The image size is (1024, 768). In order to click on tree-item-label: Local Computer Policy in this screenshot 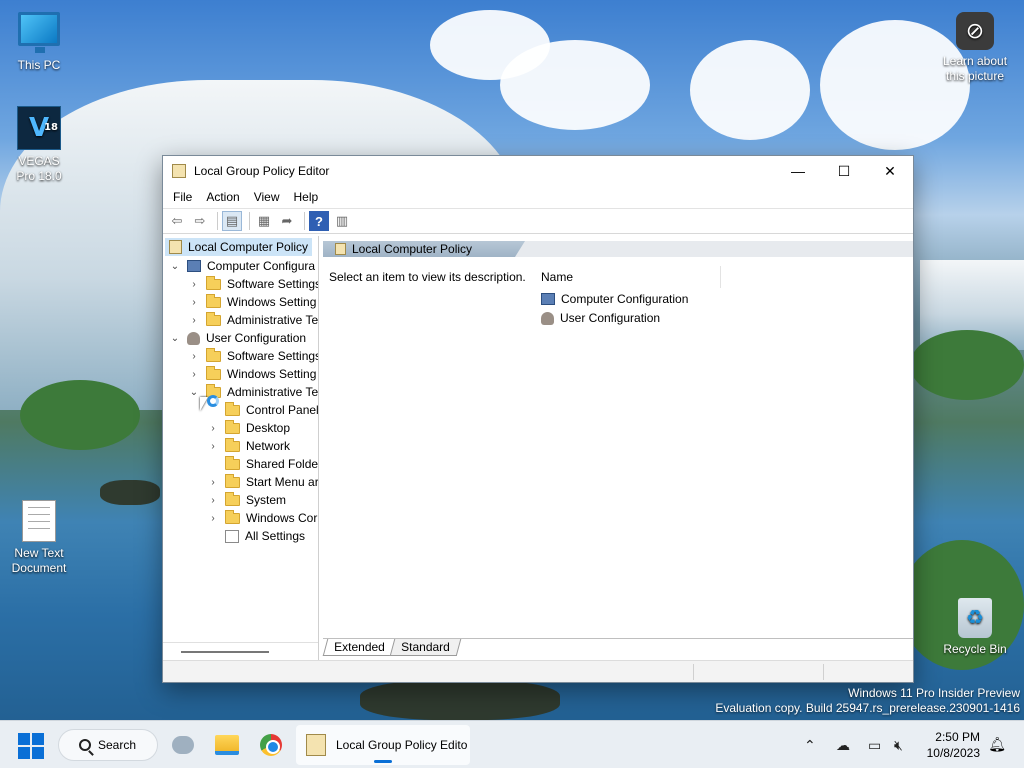, I will do `click(248, 247)`.